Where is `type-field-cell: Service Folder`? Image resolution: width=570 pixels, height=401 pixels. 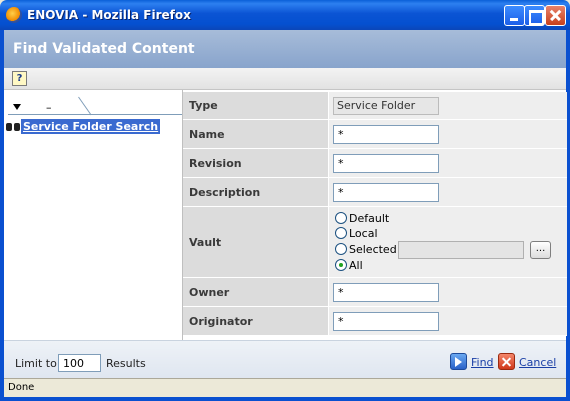
type-field-cell: Service Folder is located at coordinates (448, 105).